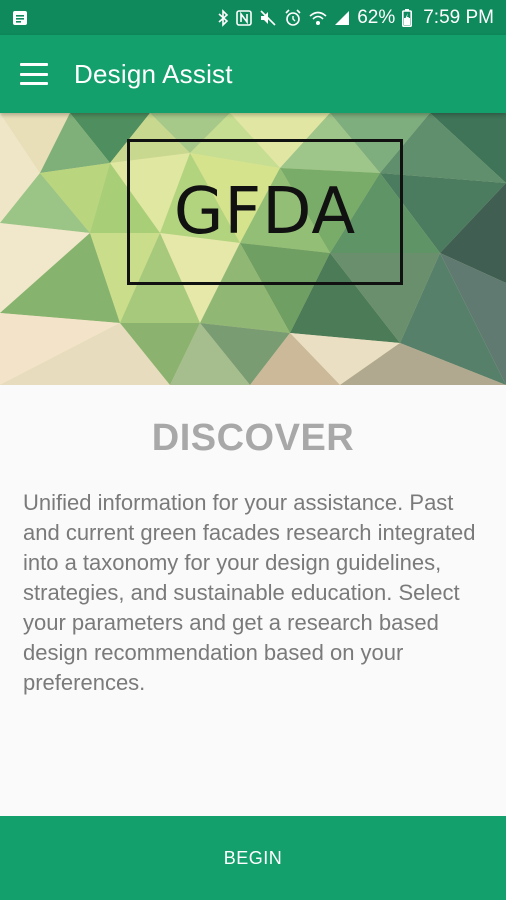  Describe the element at coordinates (34, 74) in the screenshot. I see `hamburger-menu-icon` at that location.